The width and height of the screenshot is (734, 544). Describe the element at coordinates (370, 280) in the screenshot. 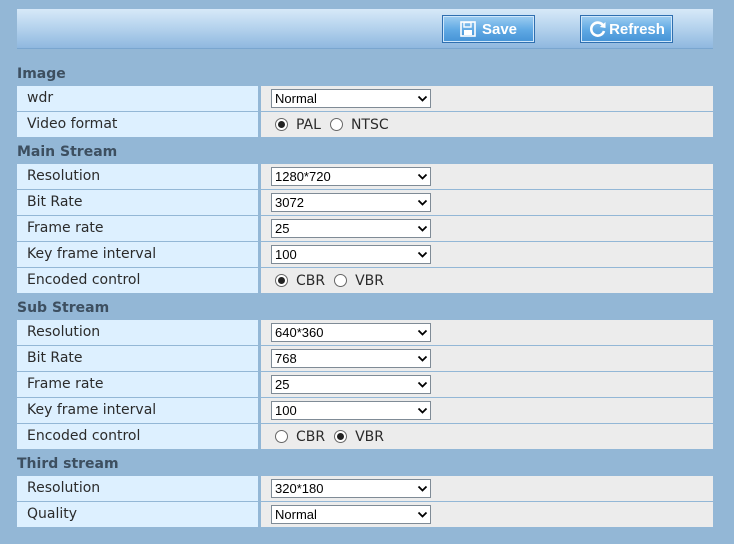

I see `main-vbr-radio-label: VBR` at that location.